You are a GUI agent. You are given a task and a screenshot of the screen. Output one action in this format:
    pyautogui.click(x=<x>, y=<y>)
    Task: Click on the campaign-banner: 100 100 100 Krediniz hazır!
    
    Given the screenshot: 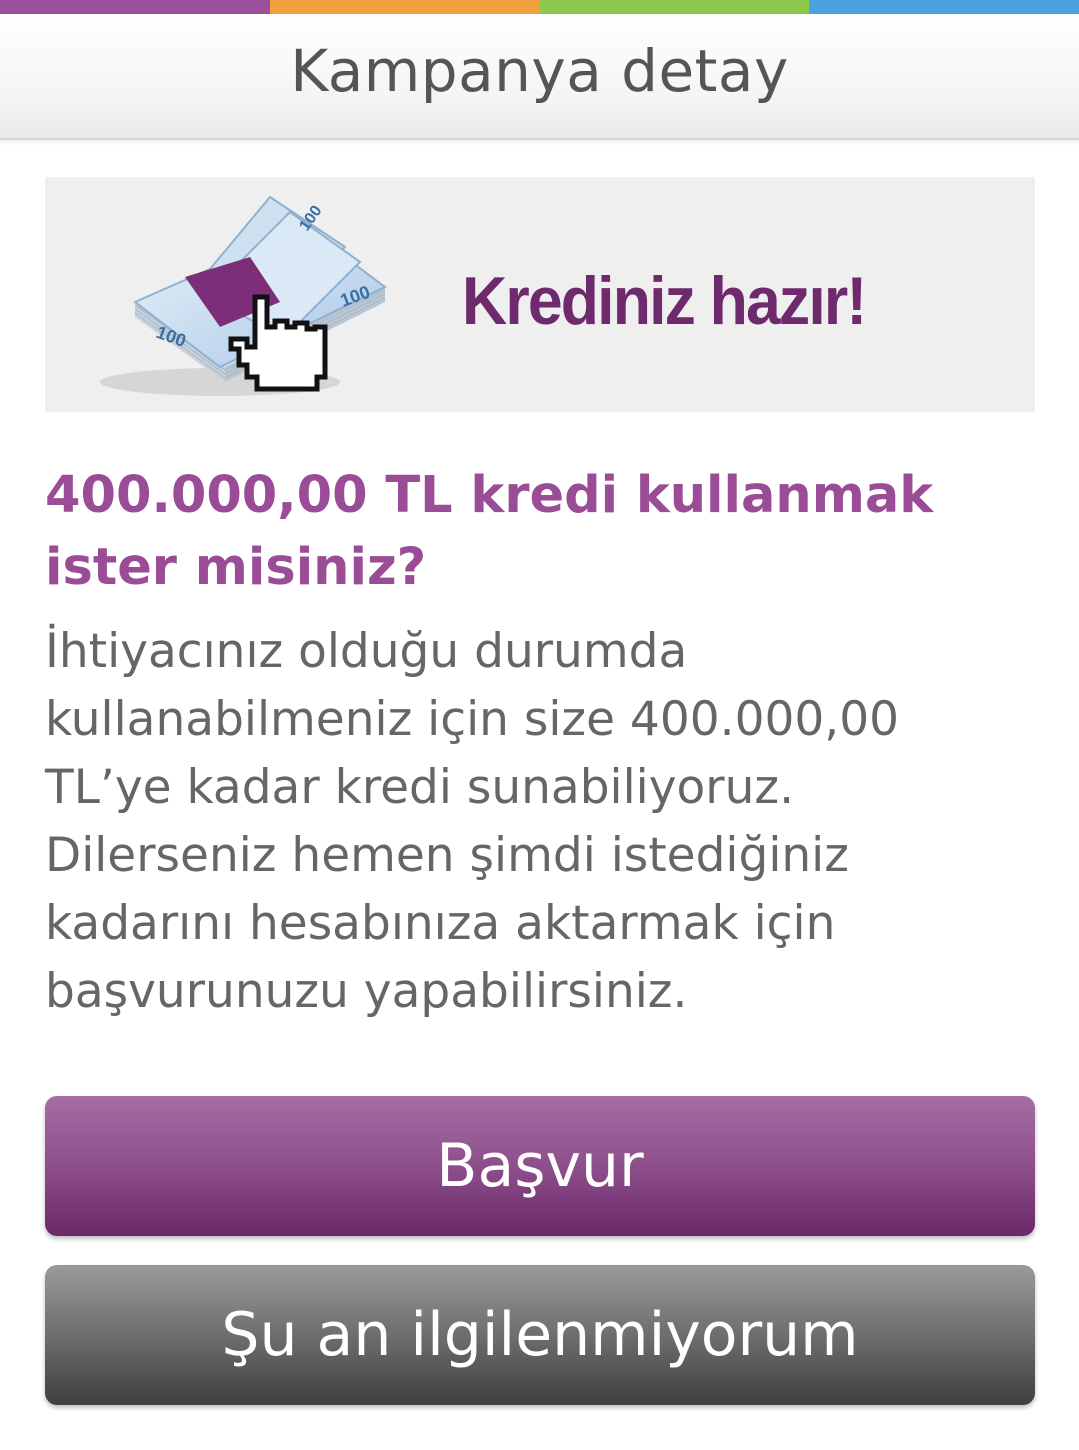 What is the action you would take?
    pyautogui.click(x=540, y=294)
    